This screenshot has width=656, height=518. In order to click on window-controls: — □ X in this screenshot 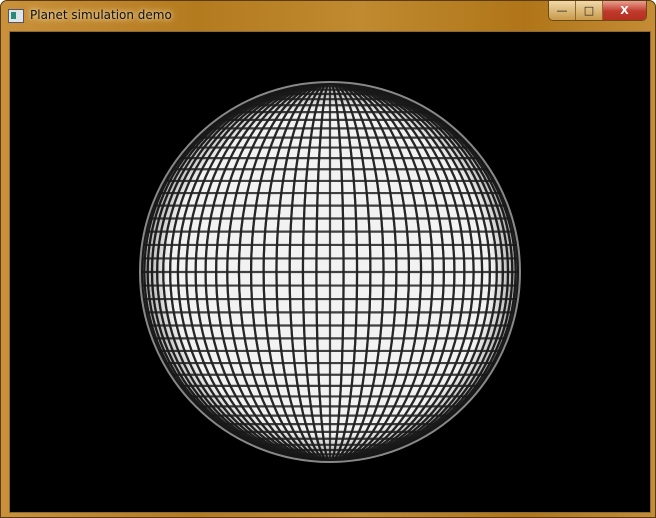, I will do `click(597, 11)`.